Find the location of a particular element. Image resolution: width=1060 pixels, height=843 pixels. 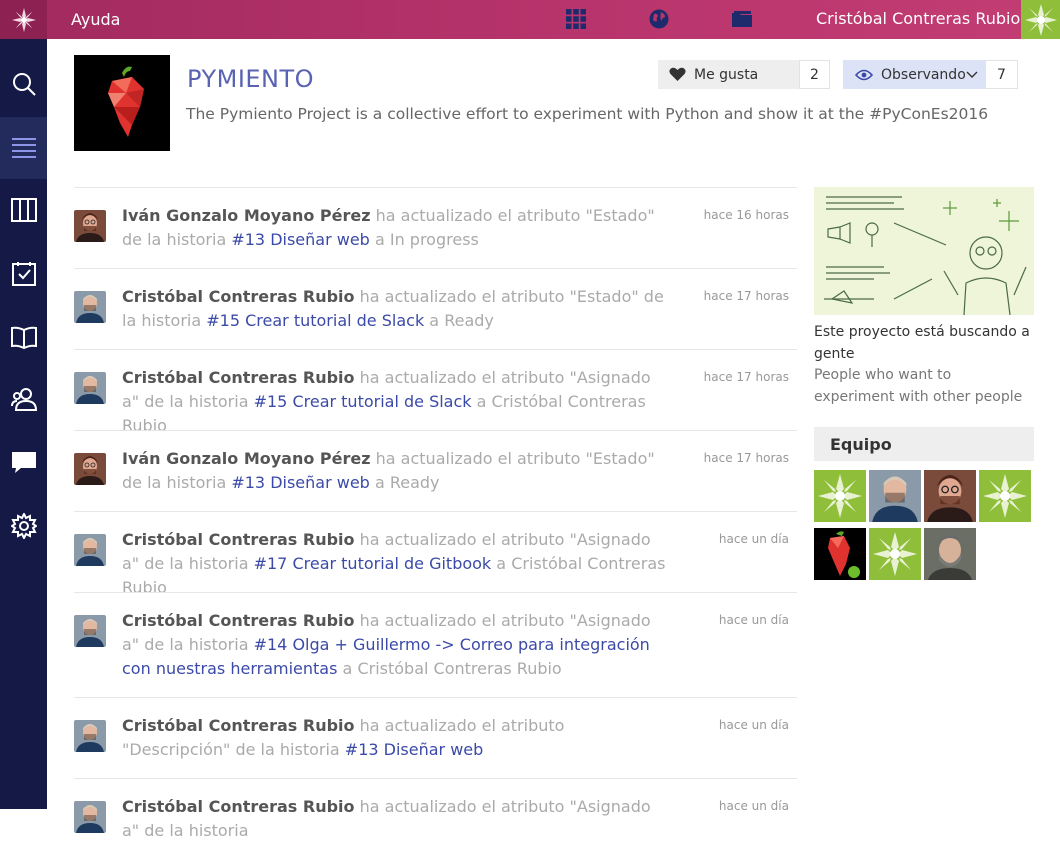

checklist-icon is located at coordinates (23, 274).